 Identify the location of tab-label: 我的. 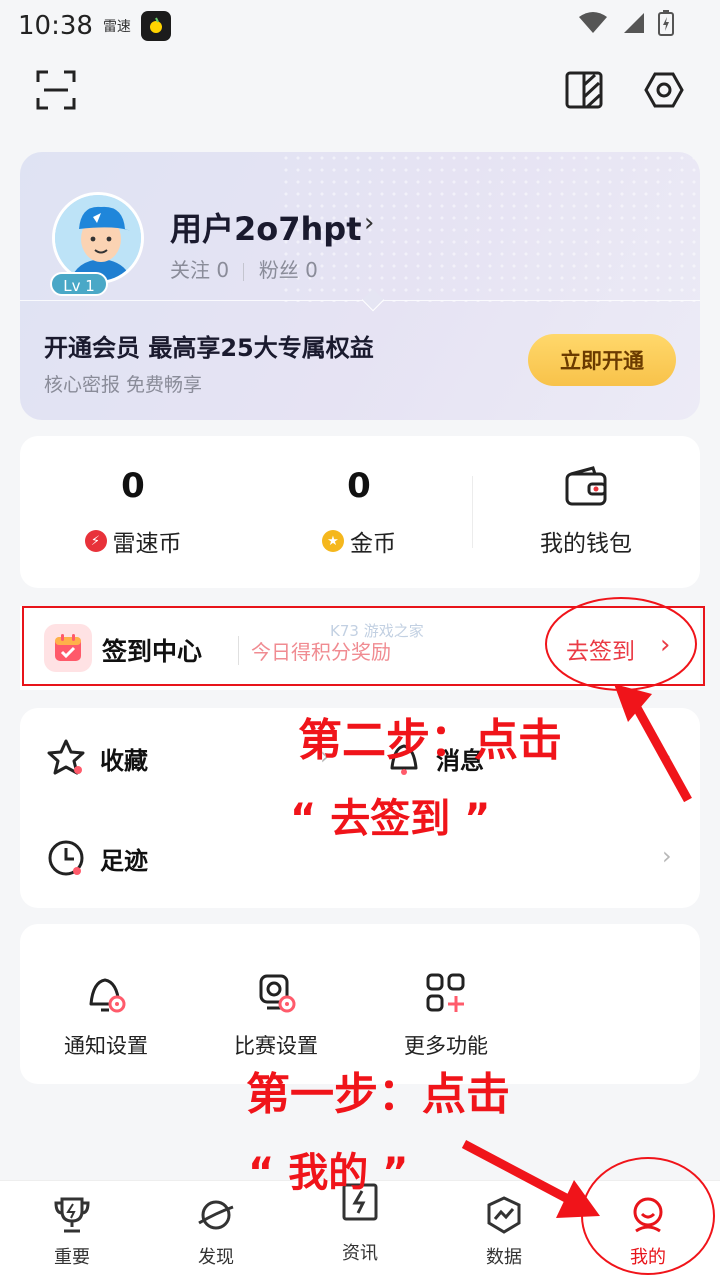
(648, 1257).